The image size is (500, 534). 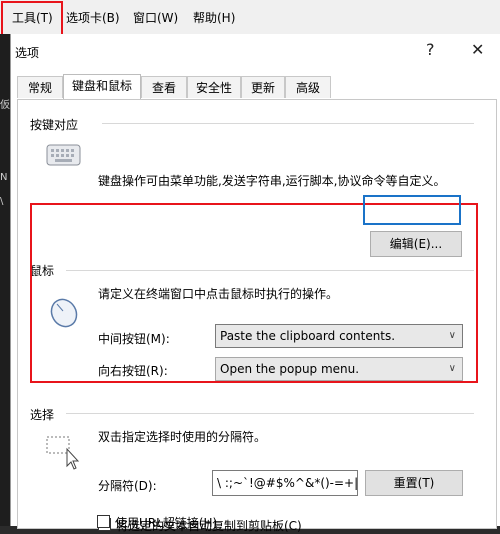 I want to click on strip-label: 仮, so click(x=5, y=105).